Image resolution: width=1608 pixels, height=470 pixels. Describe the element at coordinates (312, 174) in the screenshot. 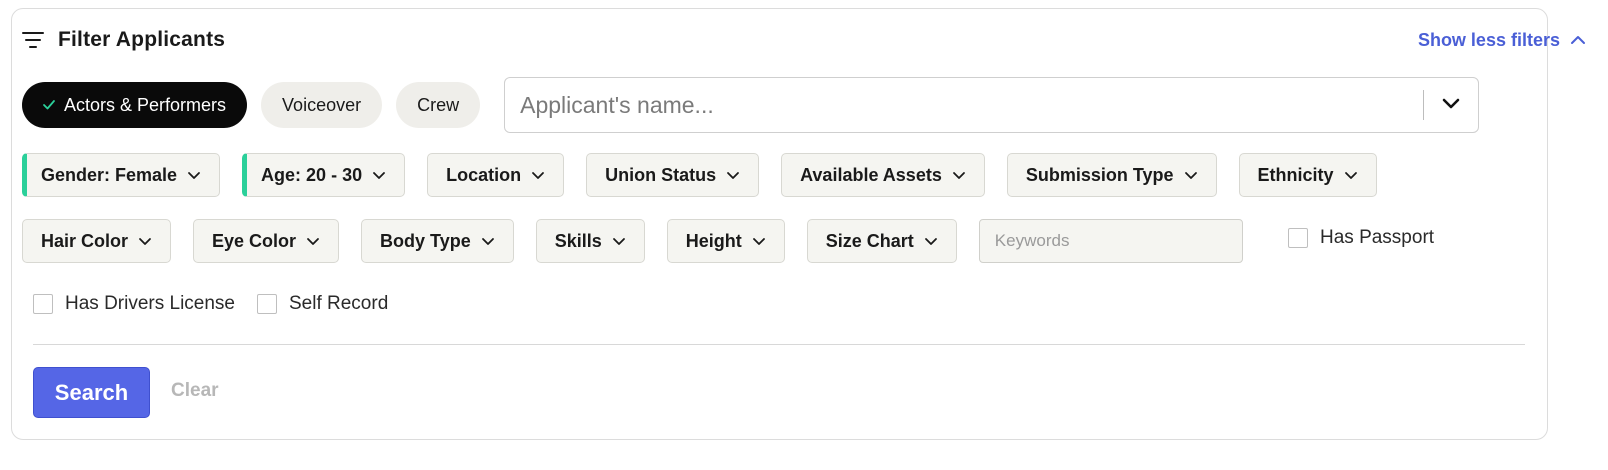

I see `filter-label: Age: 20 - 30` at that location.